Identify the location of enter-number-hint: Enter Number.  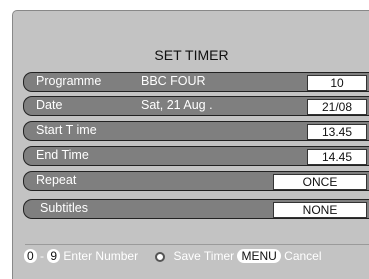
(101, 256).